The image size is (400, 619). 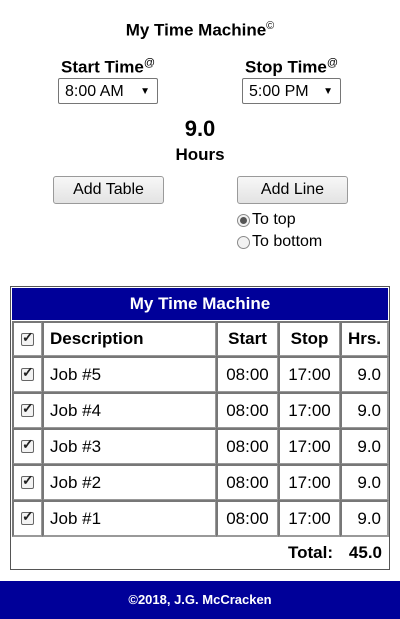 What do you see at coordinates (94, 91) in the screenshot?
I see `start-time-value: 8:00 AM` at bounding box center [94, 91].